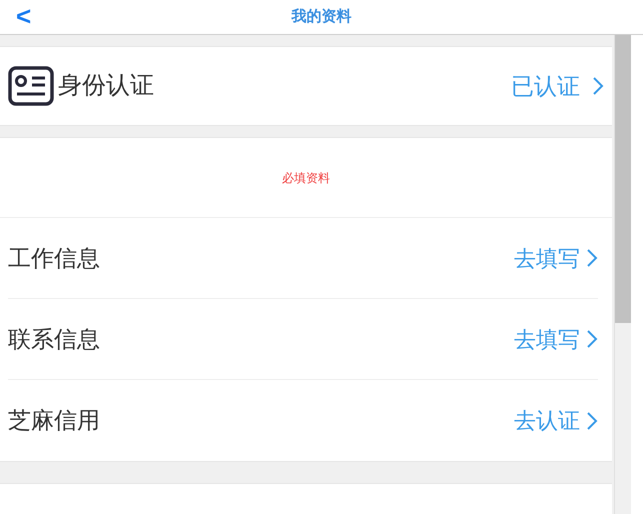  What do you see at coordinates (303, 258) in the screenshot?
I see `info-row: 工作信息 去填写` at bounding box center [303, 258].